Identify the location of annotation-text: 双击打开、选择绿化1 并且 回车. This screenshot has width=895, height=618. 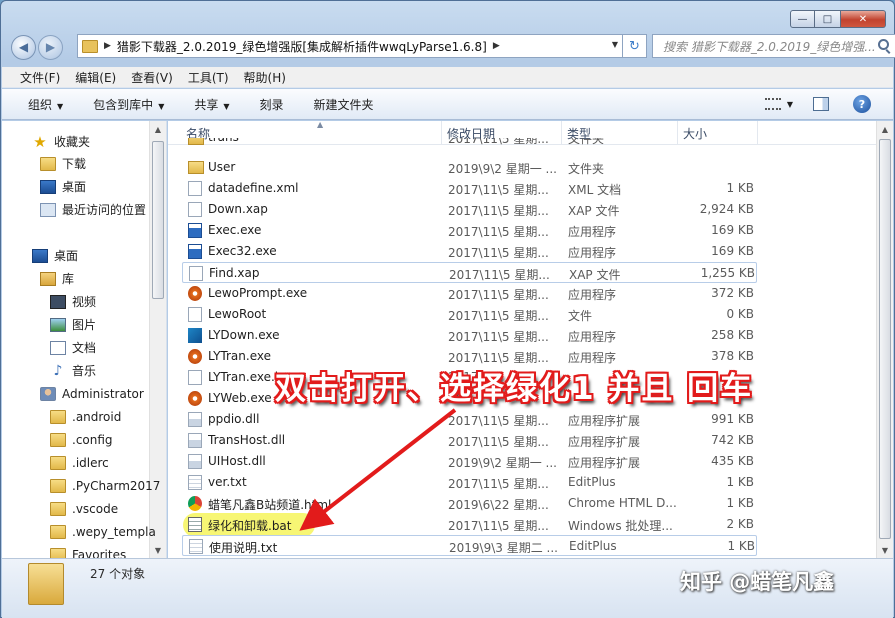
(514, 389).